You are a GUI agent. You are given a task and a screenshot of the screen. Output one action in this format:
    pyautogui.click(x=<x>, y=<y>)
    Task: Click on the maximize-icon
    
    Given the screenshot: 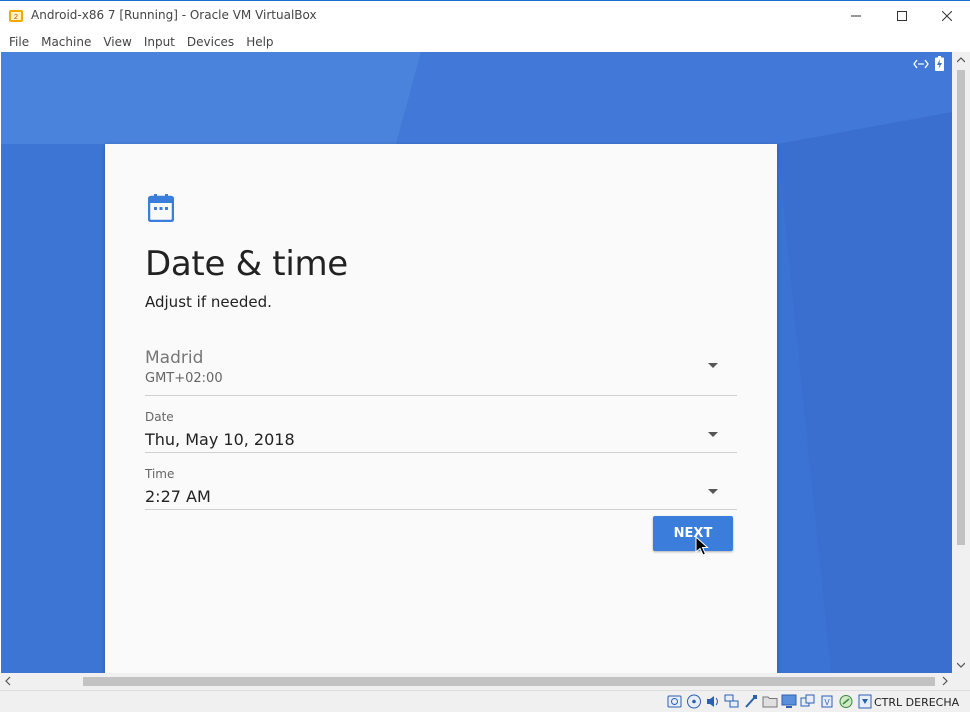 What is the action you would take?
    pyautogui.click(x=902, y=16)
    